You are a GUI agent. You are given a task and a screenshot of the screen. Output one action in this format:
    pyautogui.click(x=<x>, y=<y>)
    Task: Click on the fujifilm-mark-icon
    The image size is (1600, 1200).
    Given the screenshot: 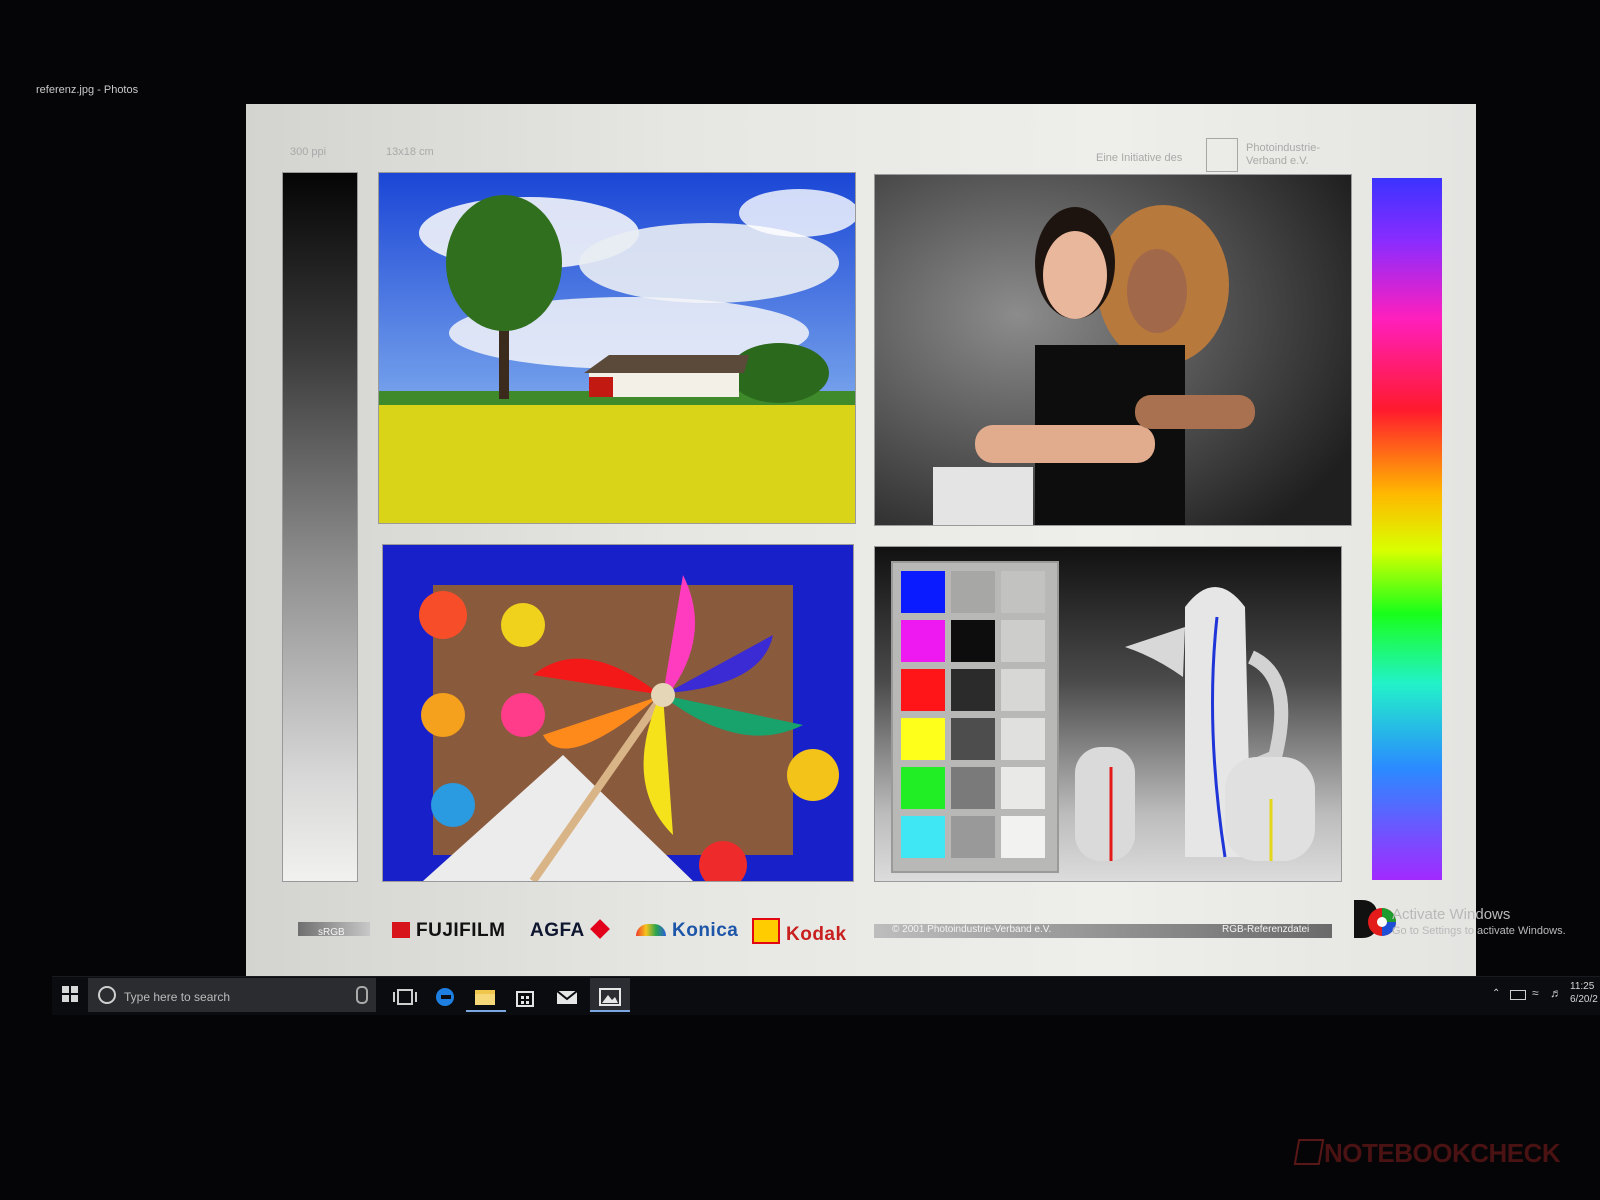 What is the action you would take?
    pyautogui.click(x=401, y=930)
    